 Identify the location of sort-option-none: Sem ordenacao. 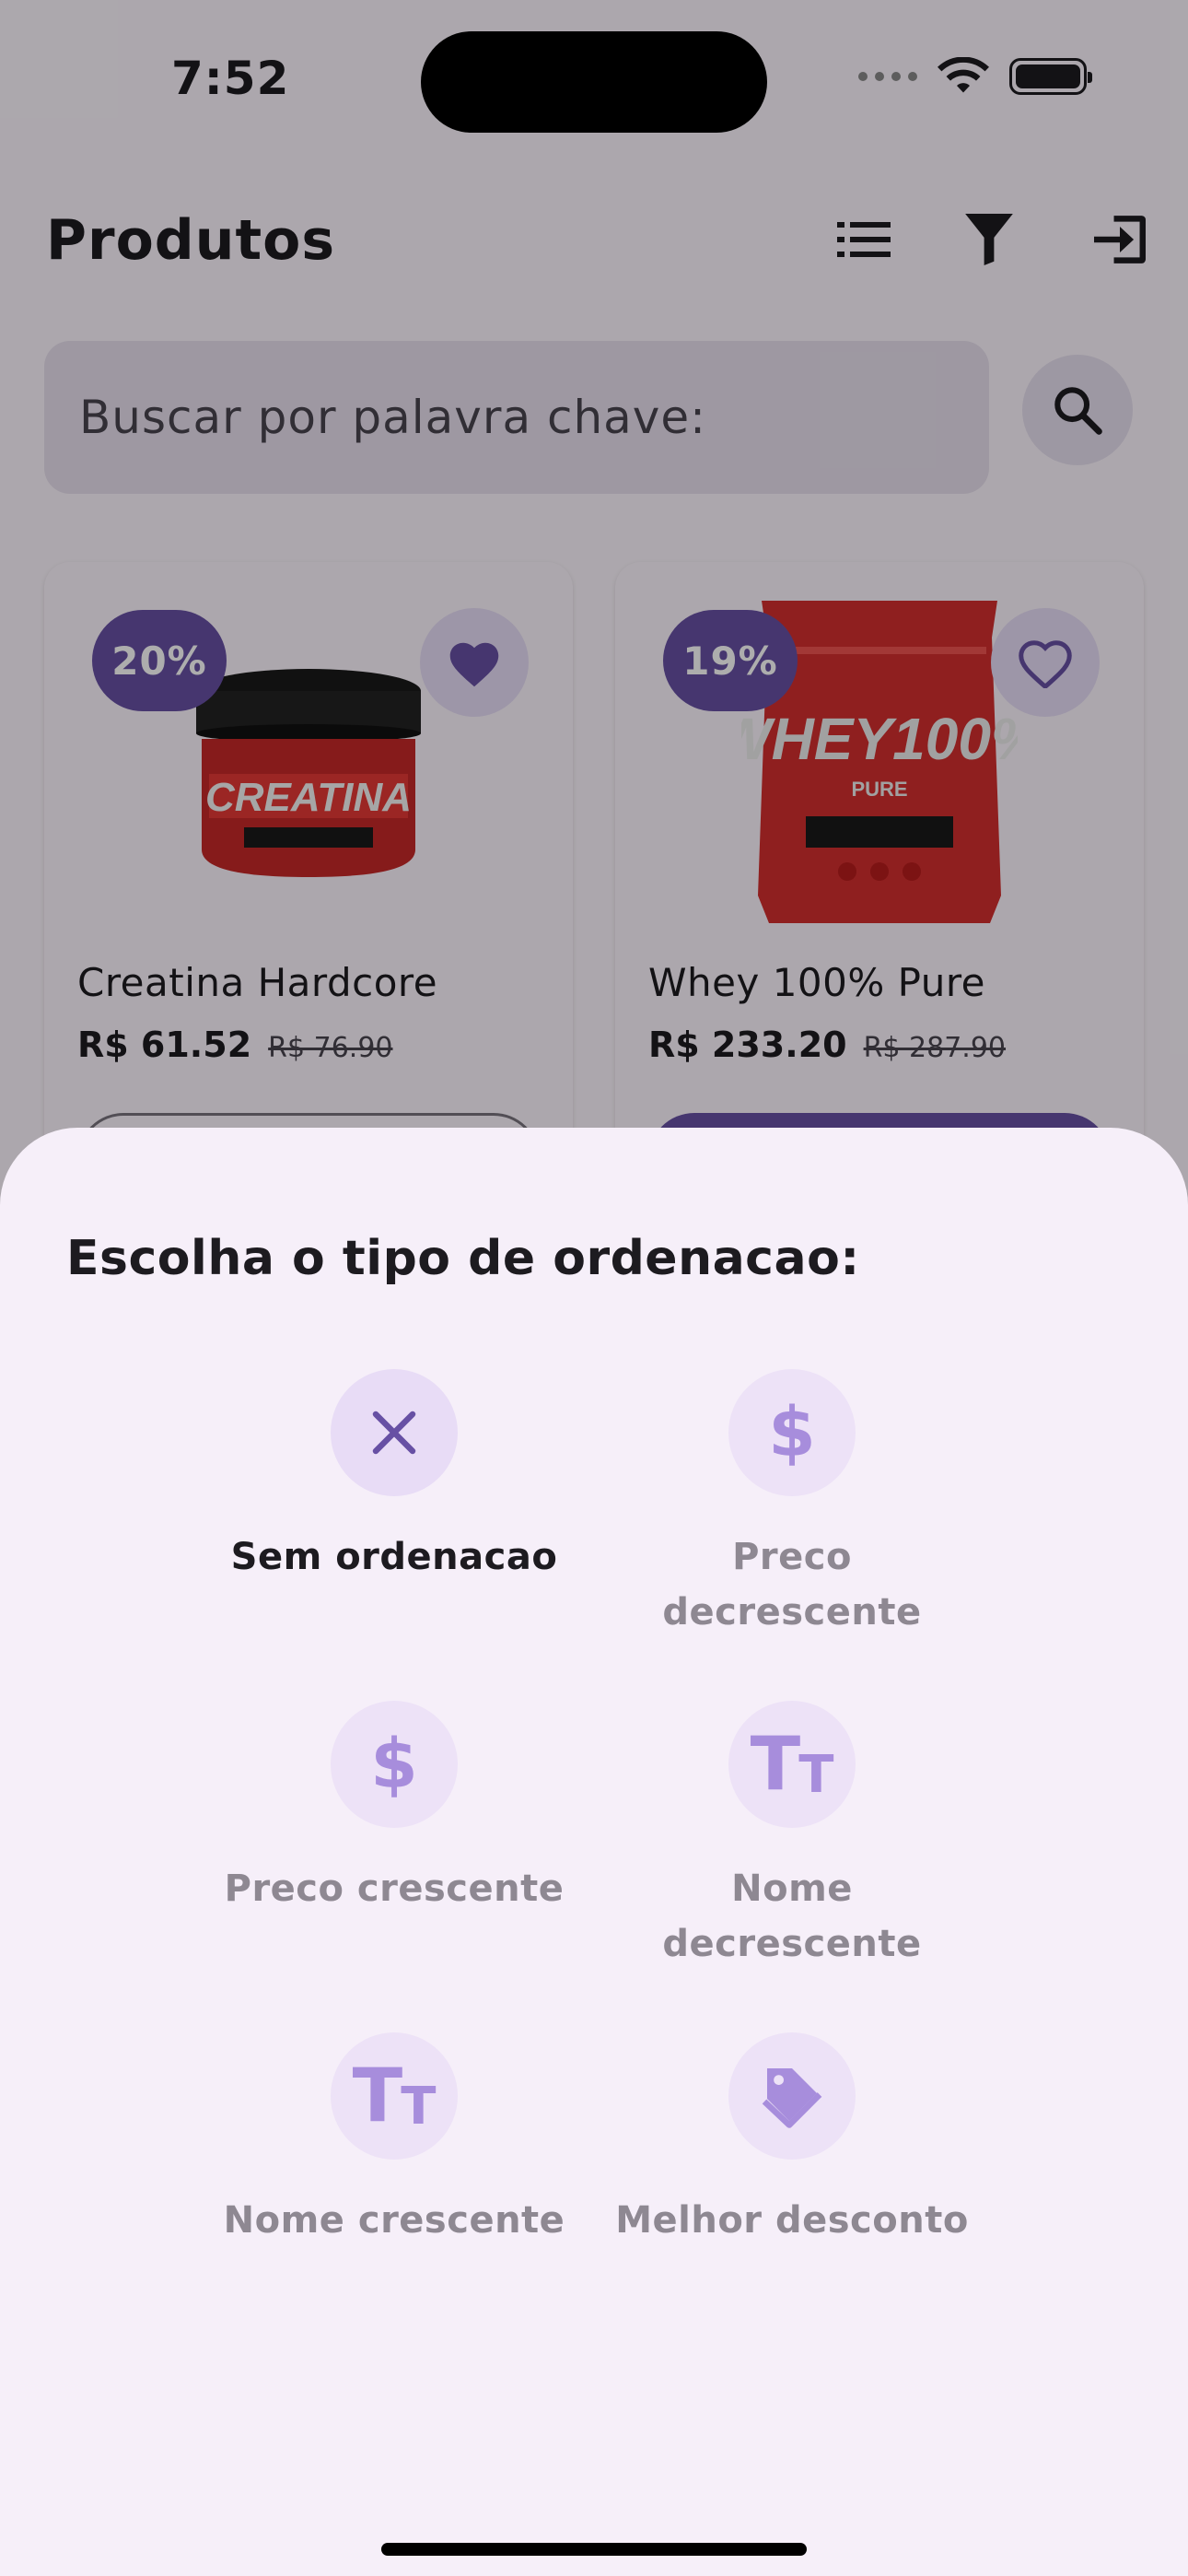
(394, 1477).